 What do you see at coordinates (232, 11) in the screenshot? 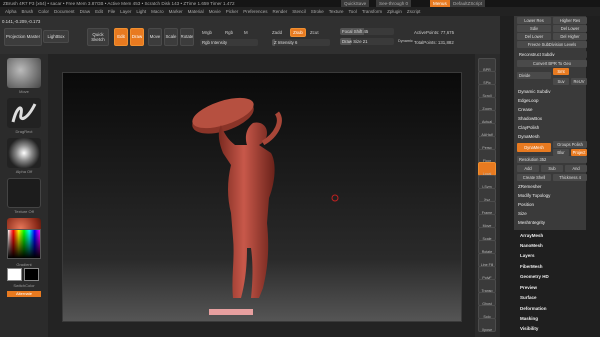
I see `menu-item-picker: Picker` at bounding box center [232, 11].